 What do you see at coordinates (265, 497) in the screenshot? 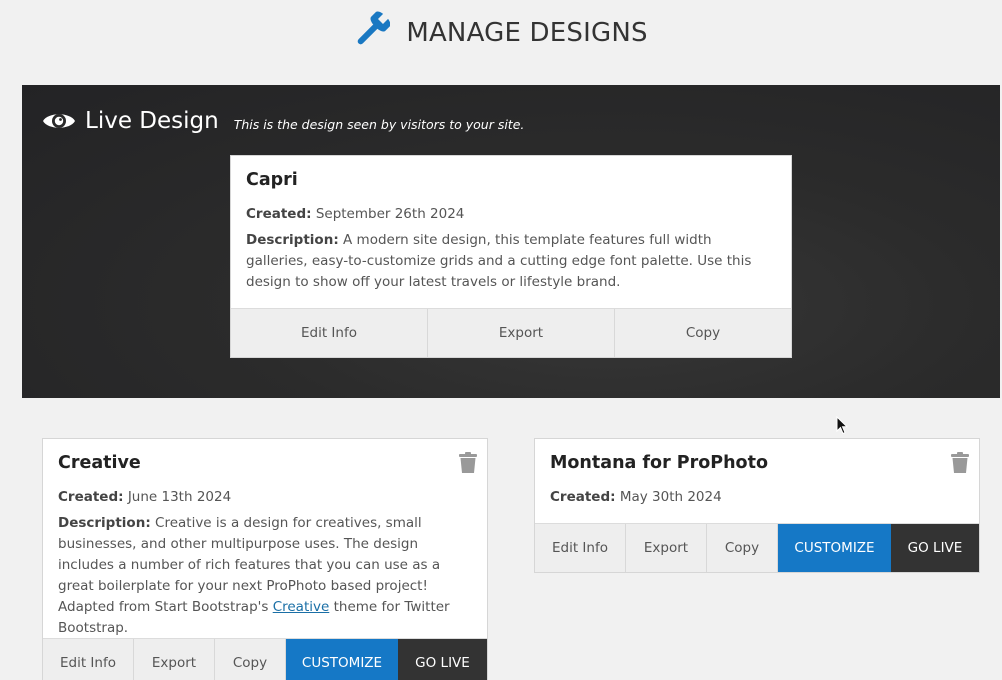
I see `design-created: Created: June 13th 2024` at bounding box center [265, 497].